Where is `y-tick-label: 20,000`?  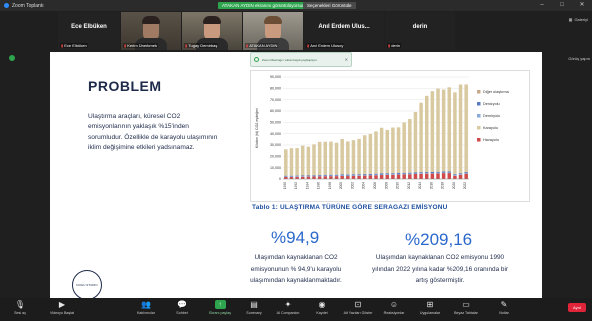 y-tick-label: 20,000 is located at coordinates (275, 157).